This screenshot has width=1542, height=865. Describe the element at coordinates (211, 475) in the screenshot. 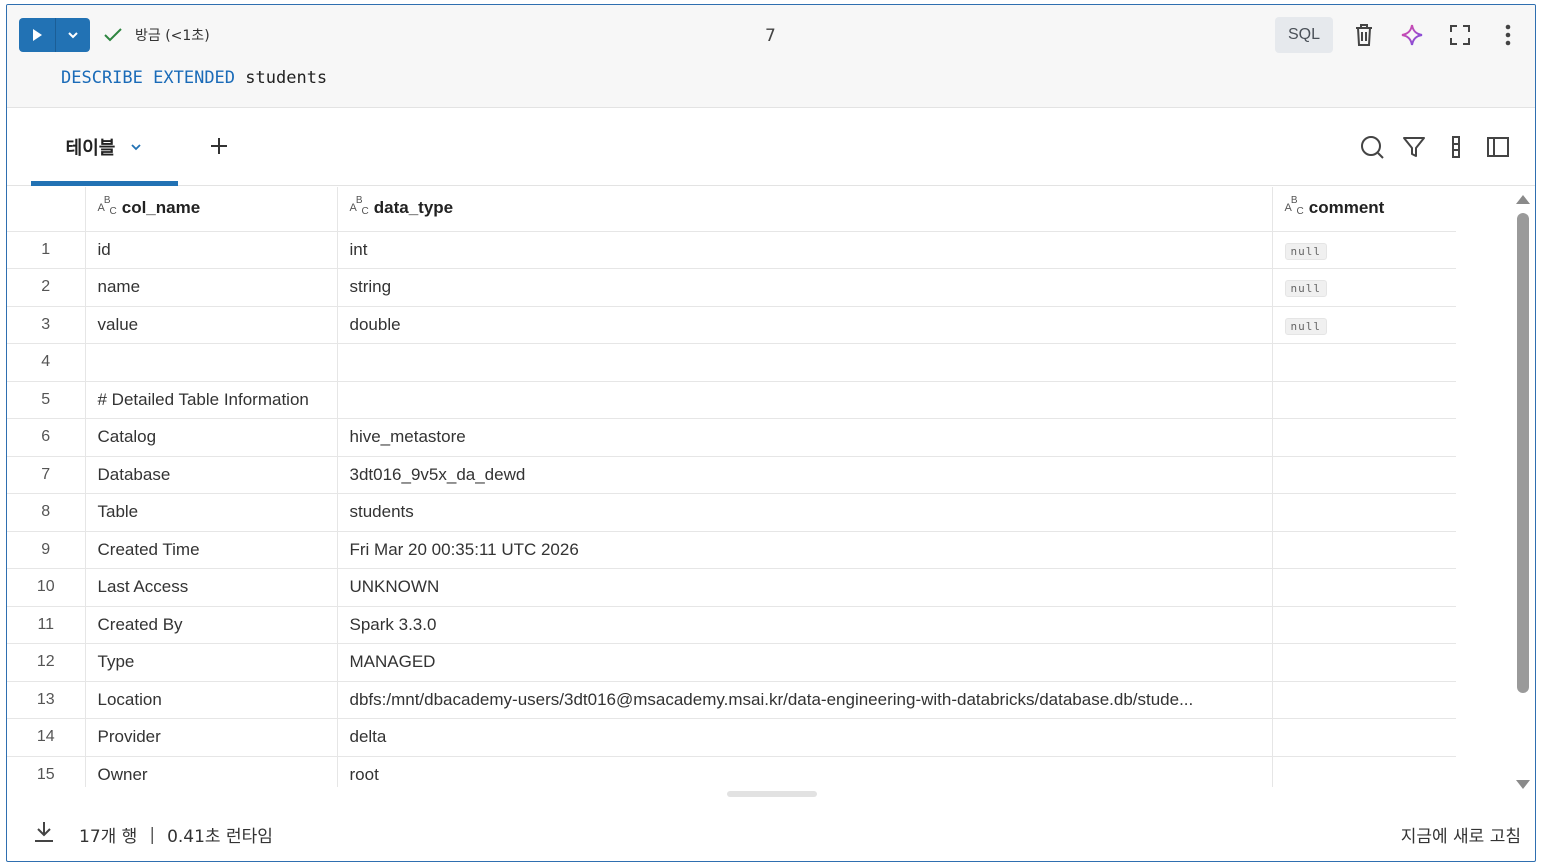

I see `cell-col-name: Database` at that location.